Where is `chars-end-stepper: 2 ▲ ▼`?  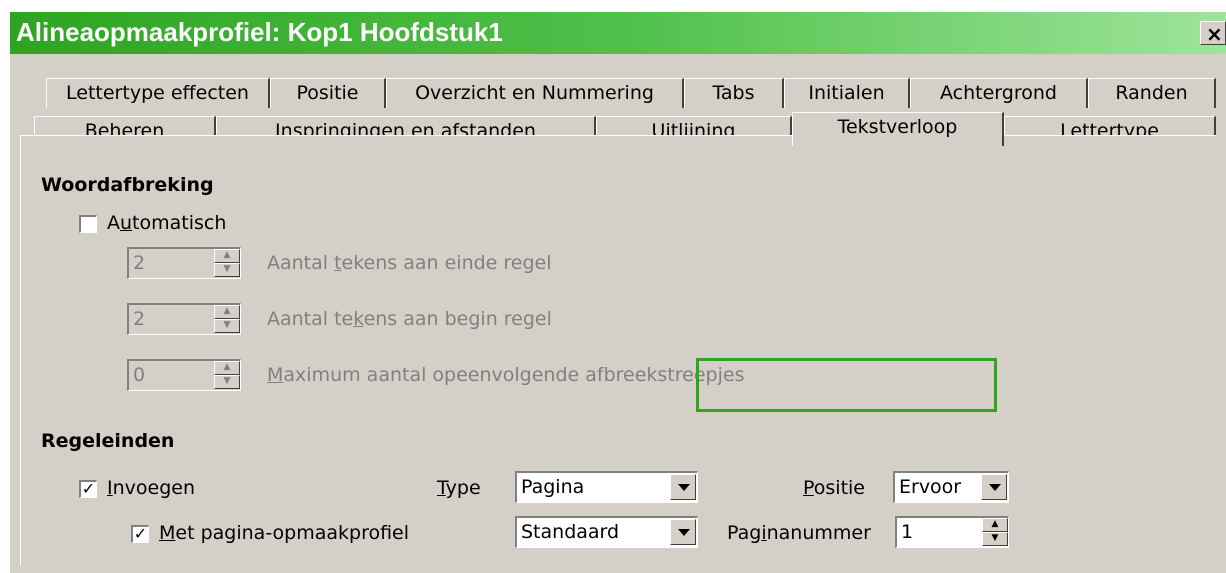 chars-end-stepper: 2 ▲ ▼ is located at coordinates (184, 263).